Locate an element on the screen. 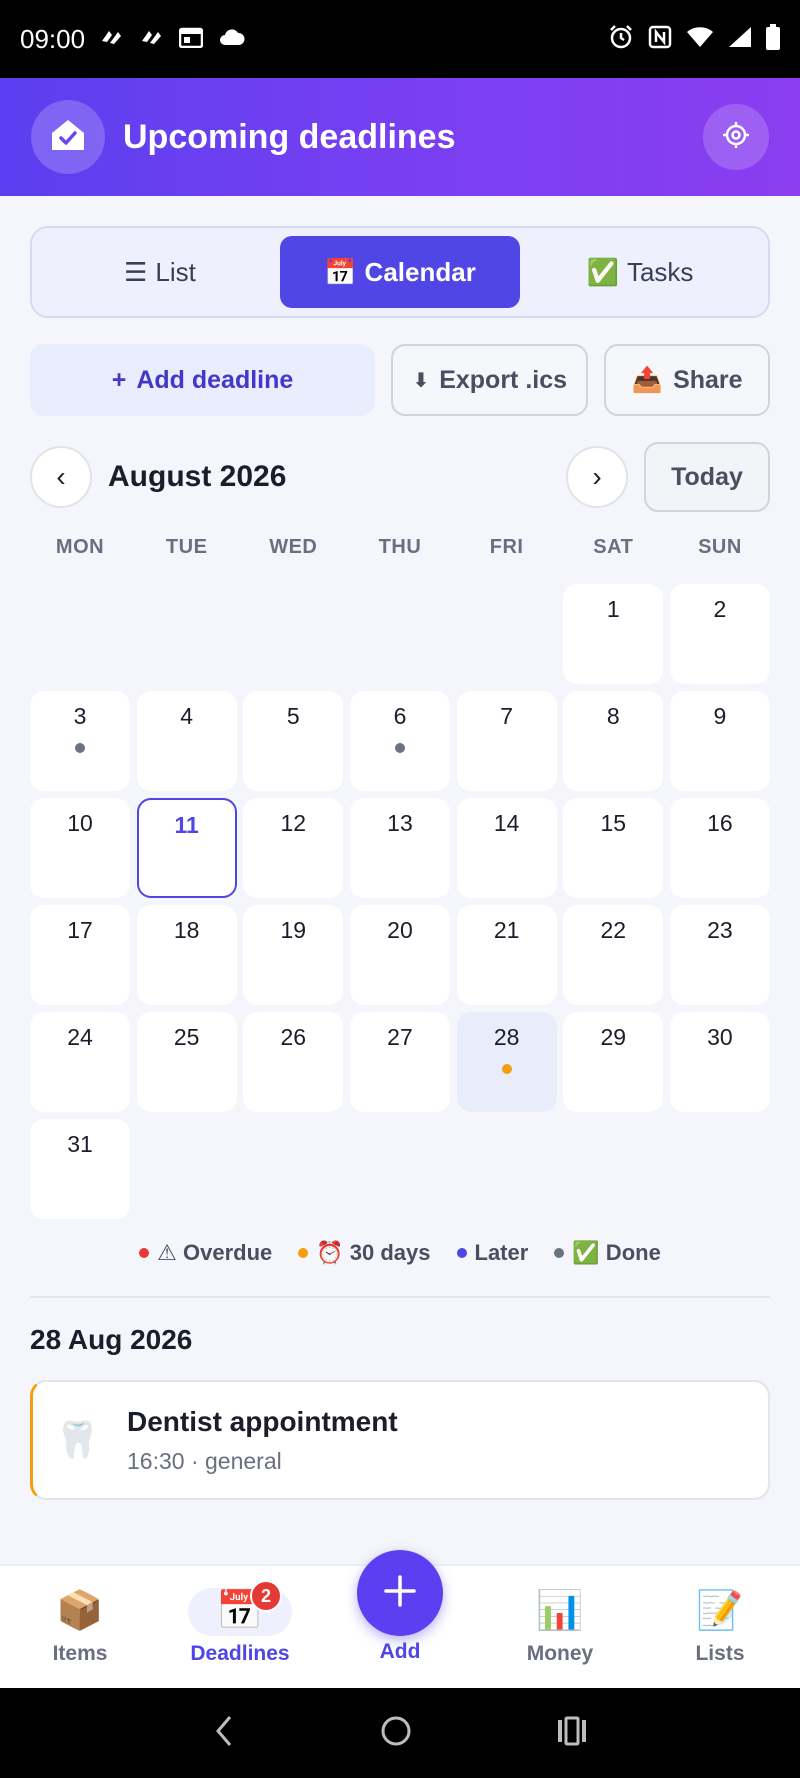  calendar-day-5: 5 is located at coordinates (293, 741).